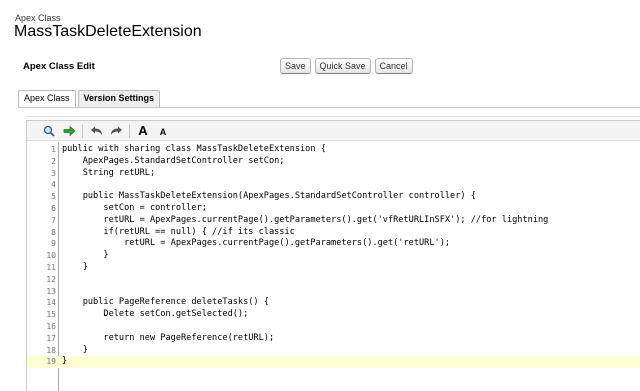  What do you see at coordinates (333, 303) in the screenshot?
I see `code-line: 14 public PageReference deleteTasks() {` at bounding box center [333, 303].